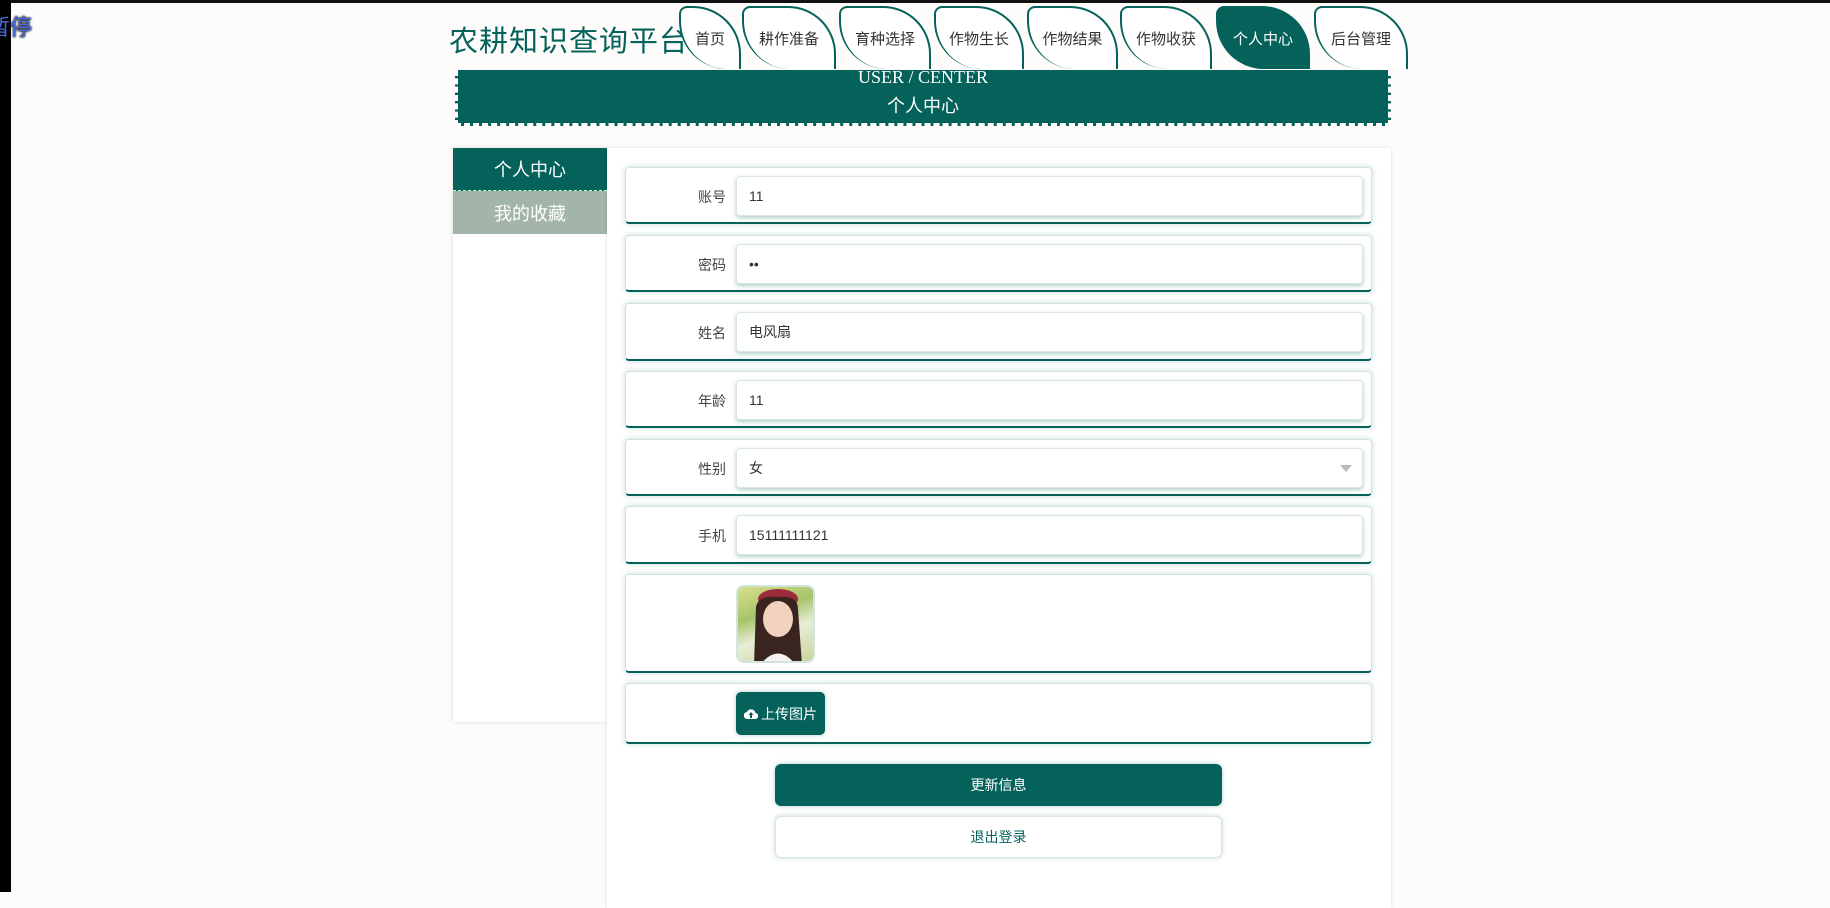  I want to click on form-row-phone: 手机 15111111121, so click(998, 535).